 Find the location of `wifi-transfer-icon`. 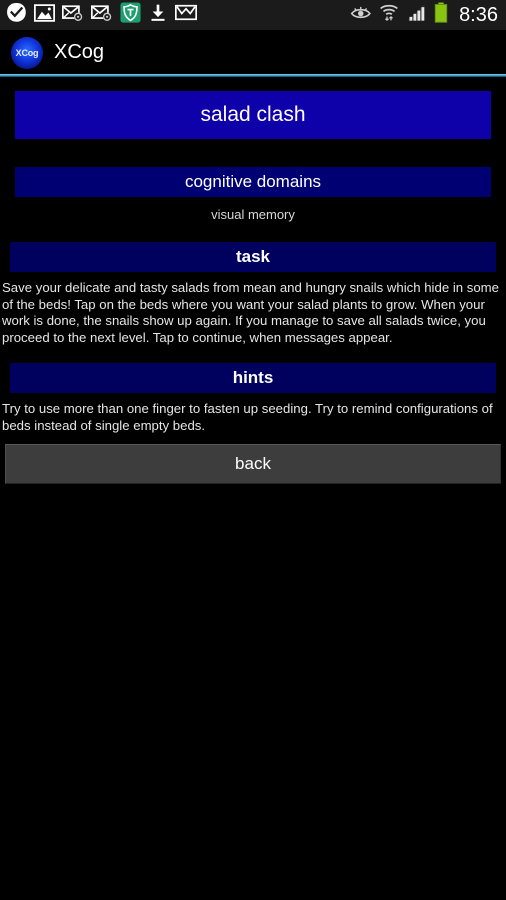

wifi-transfer-icon is located at coordinates (389, 15).